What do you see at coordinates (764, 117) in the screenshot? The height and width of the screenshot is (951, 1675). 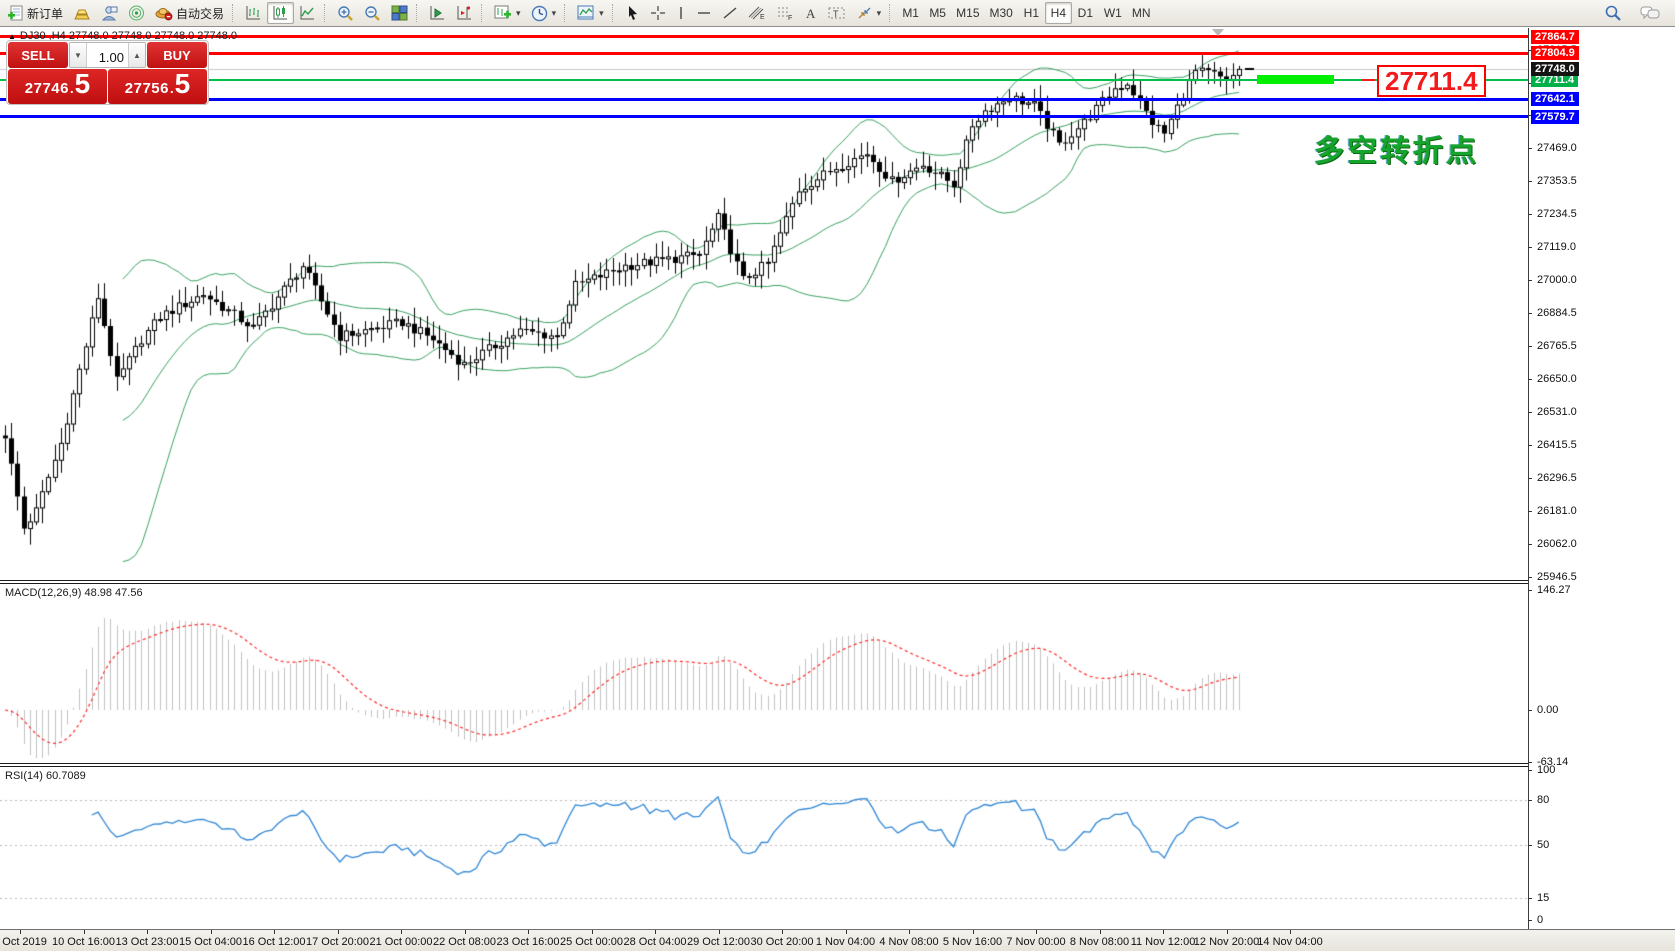 I see `hline-27579.7` at bounding box center [764, 117].